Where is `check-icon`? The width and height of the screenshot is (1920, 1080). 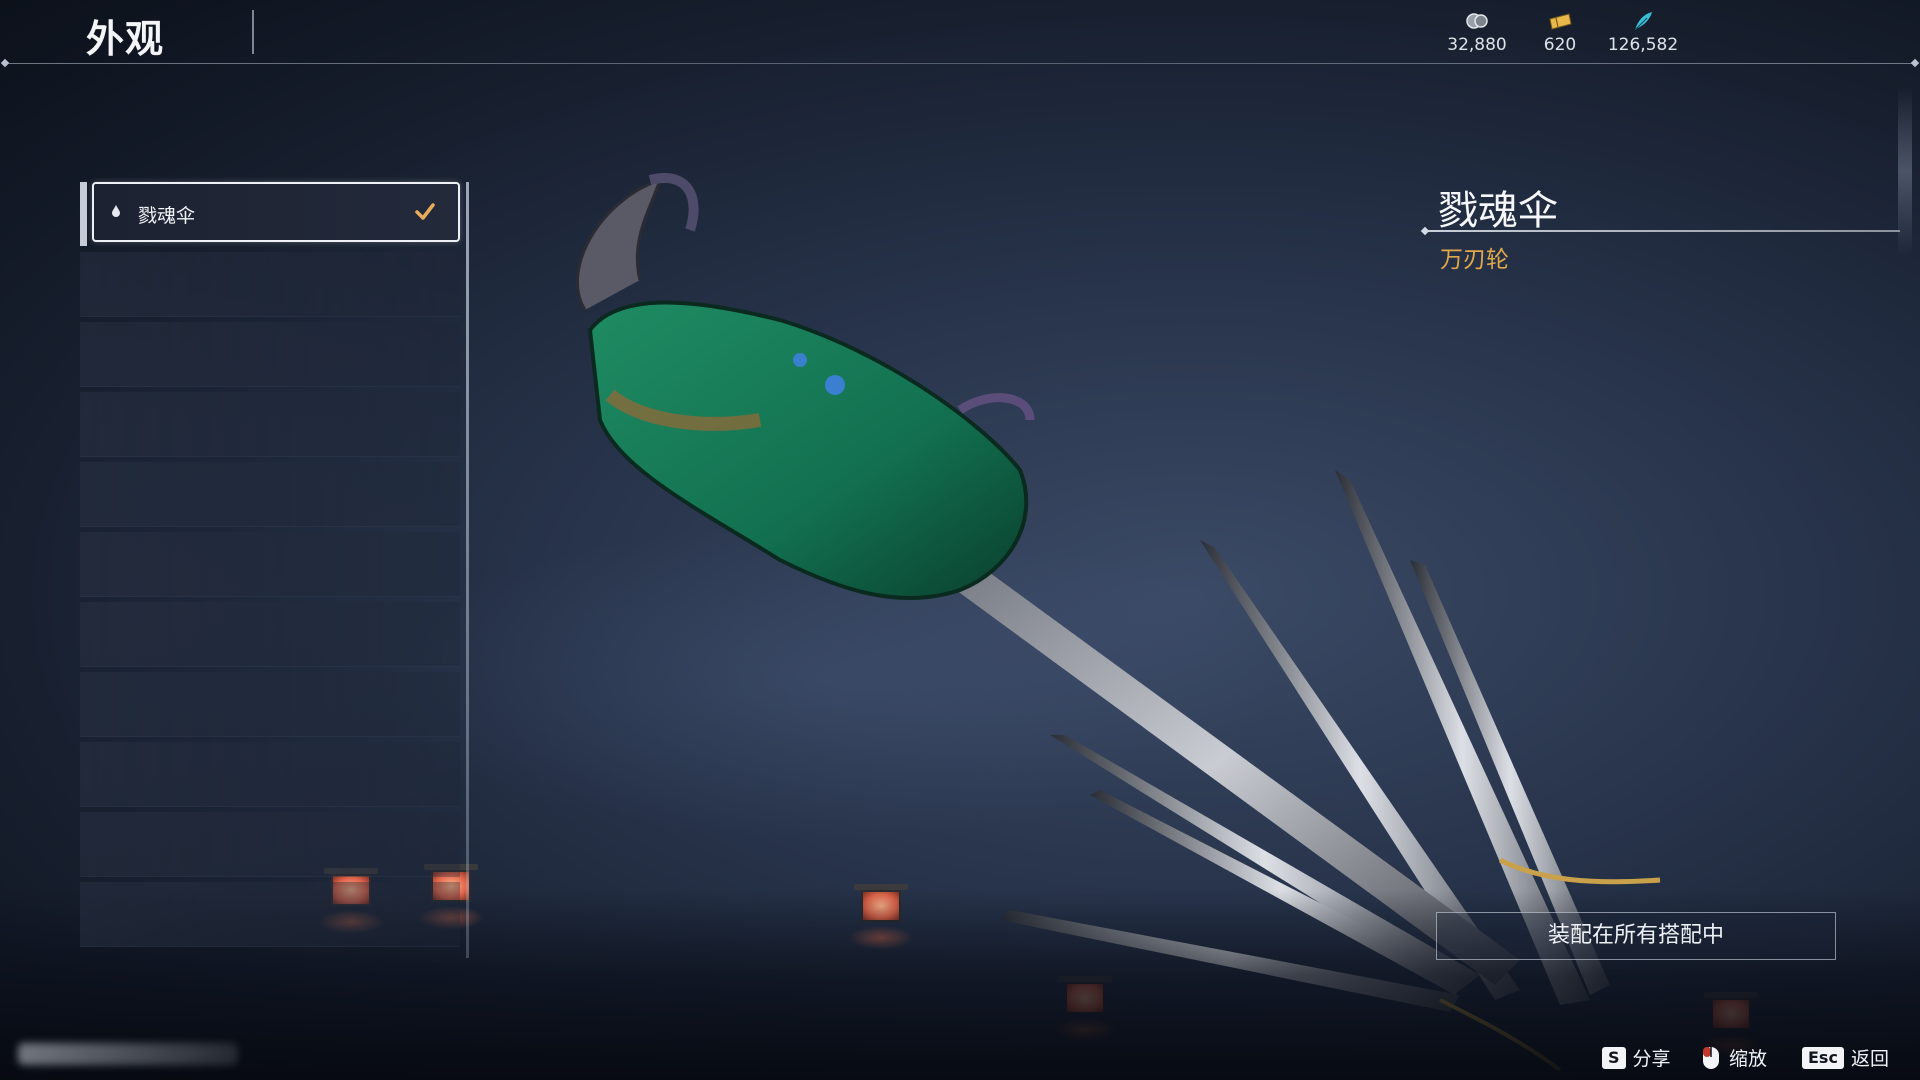 check-icon is located at coordinates (425, 211).